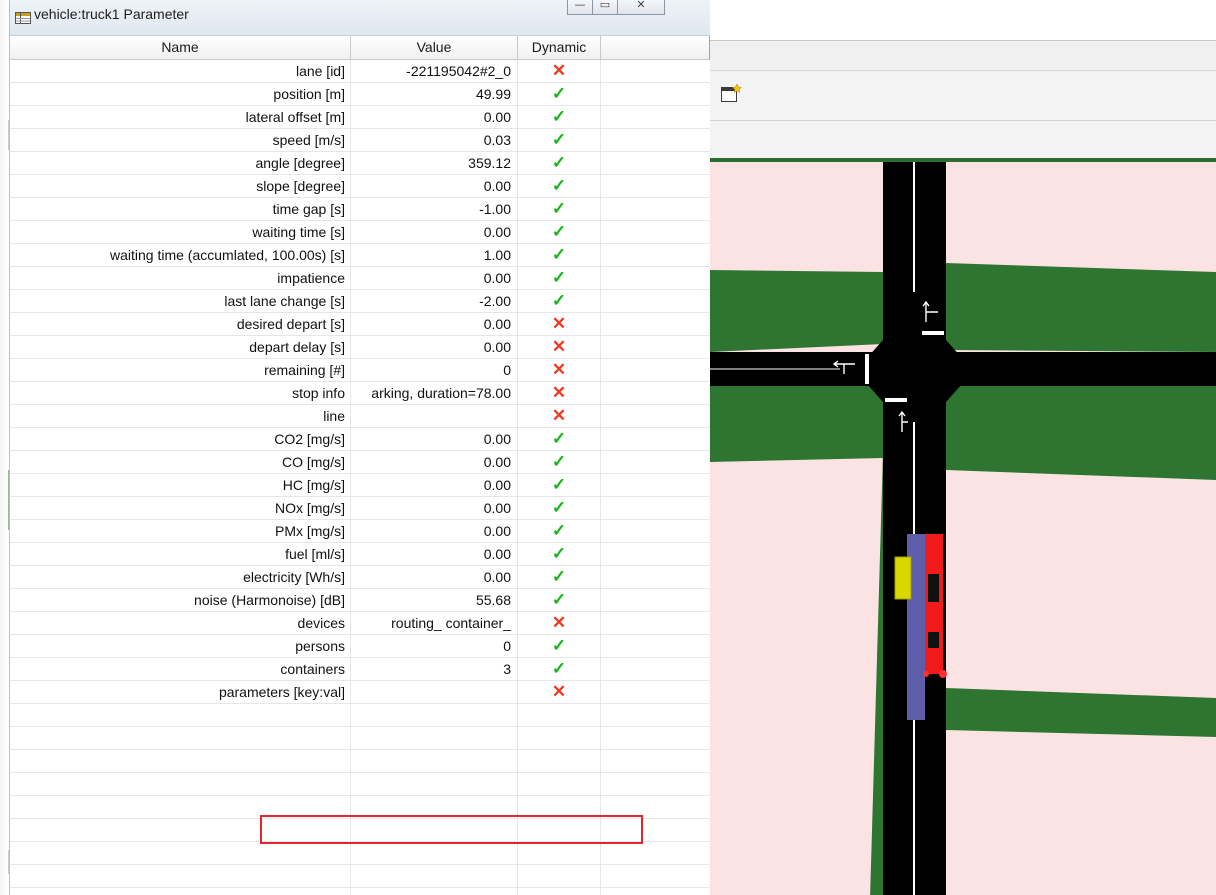  What do you see at coordinates (360, 370) in the screenshot?
I see `table-row: remaining [#] 0 ✕` at bounding box center [360, 370].